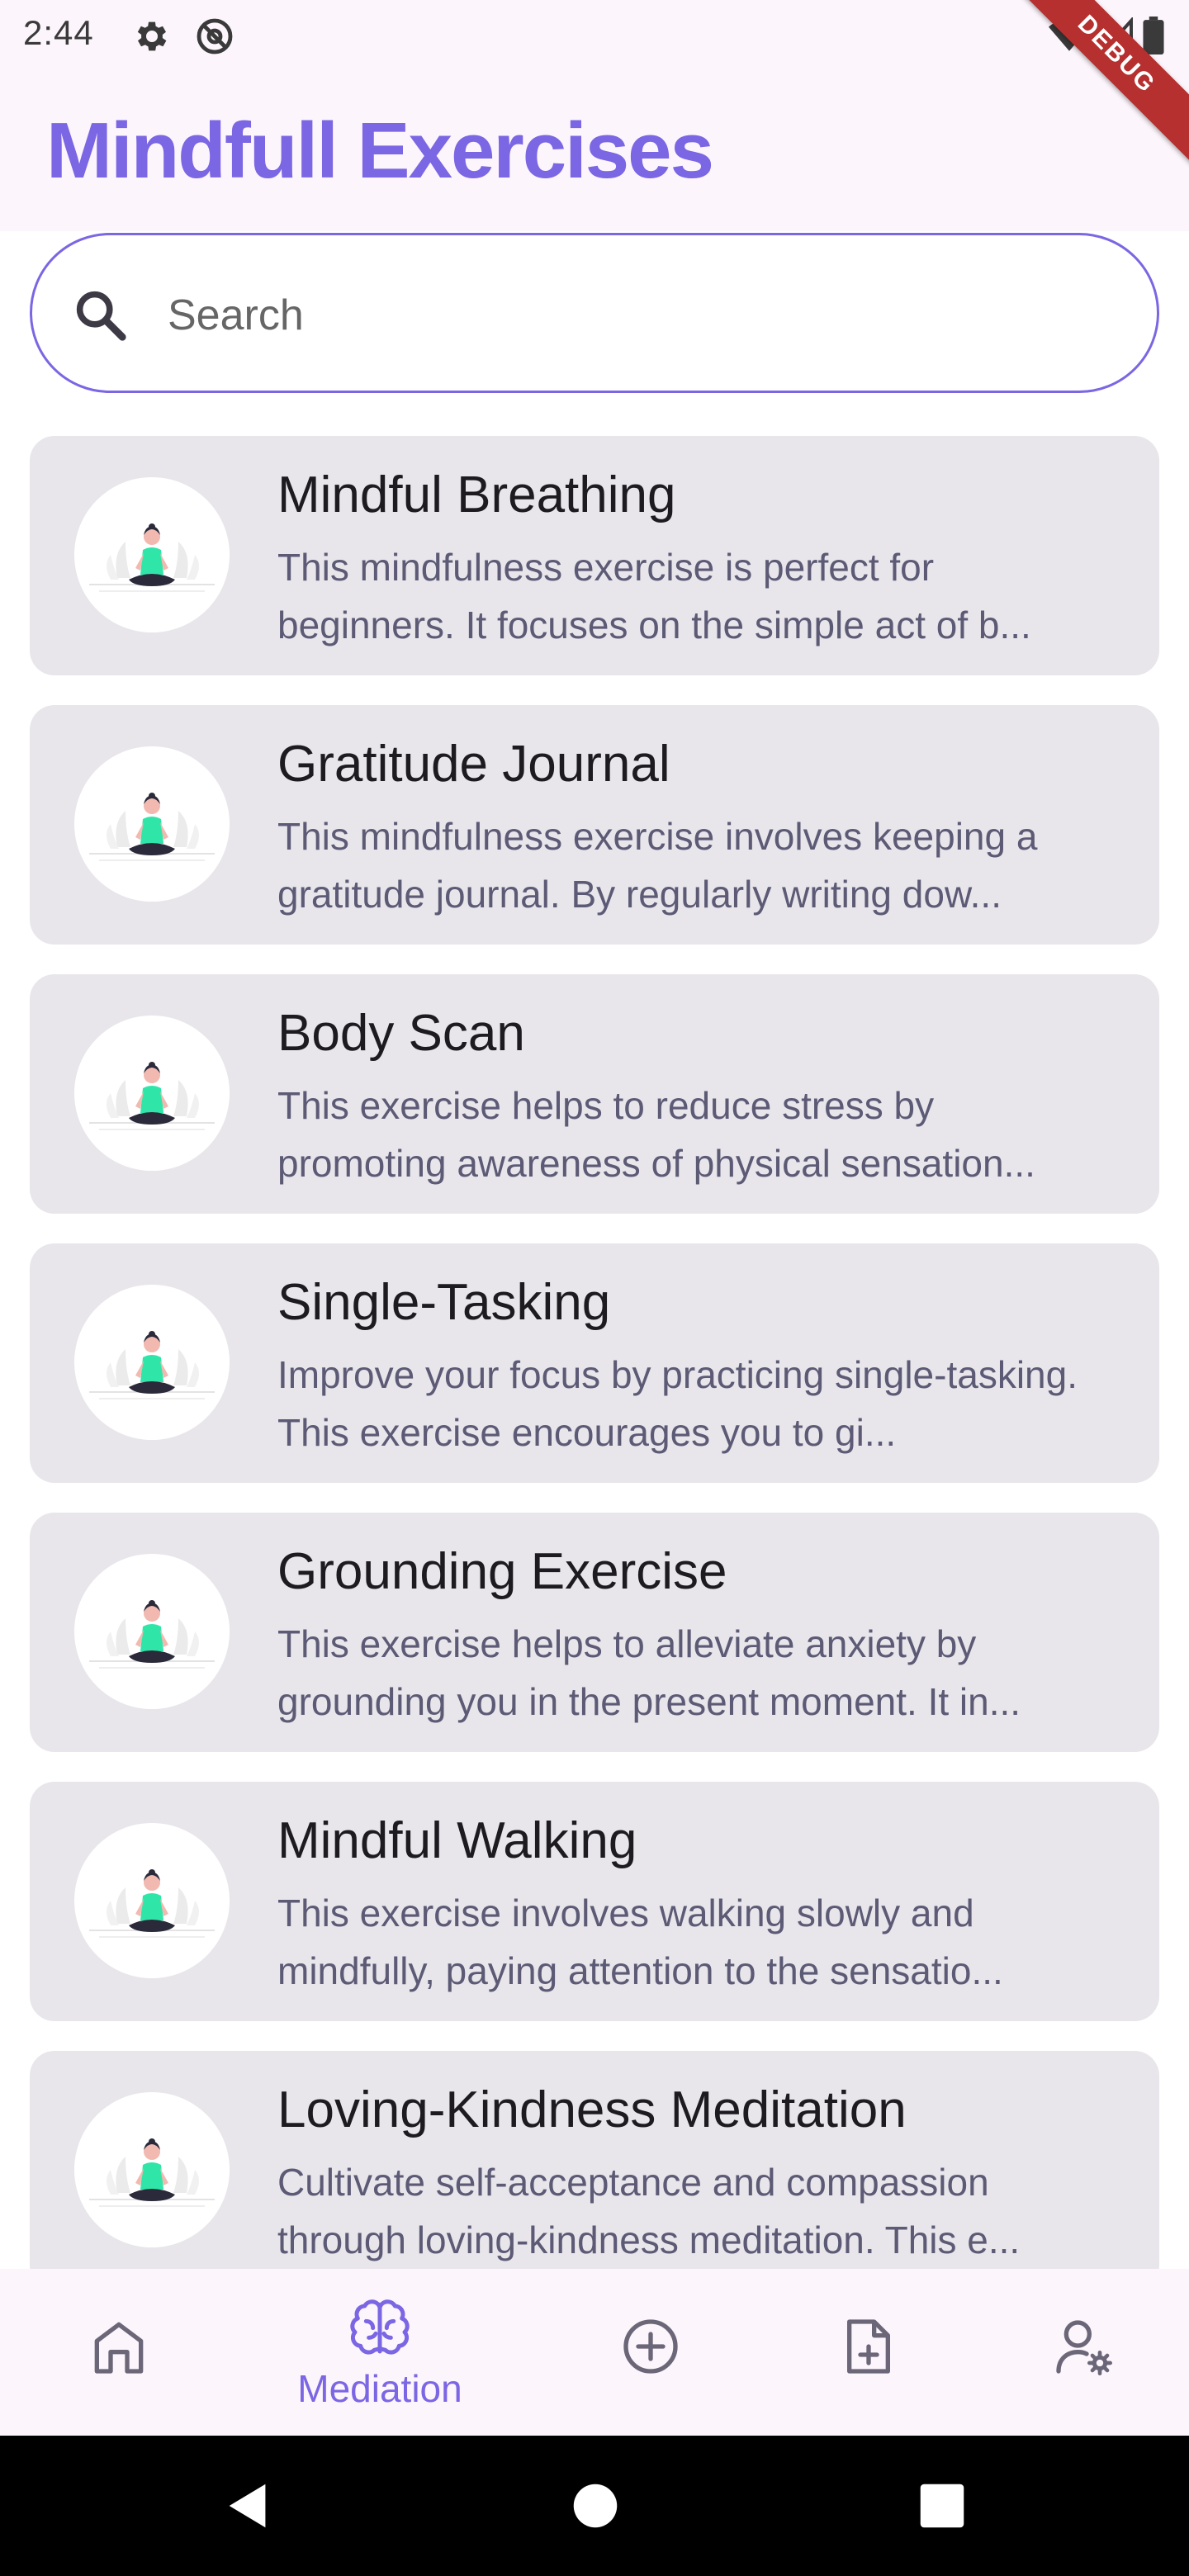 The image size is (1189, 2576). Describe the element at coordinates (594, 35) in the screenshot. I see `status-bar: 2:44` at that location.